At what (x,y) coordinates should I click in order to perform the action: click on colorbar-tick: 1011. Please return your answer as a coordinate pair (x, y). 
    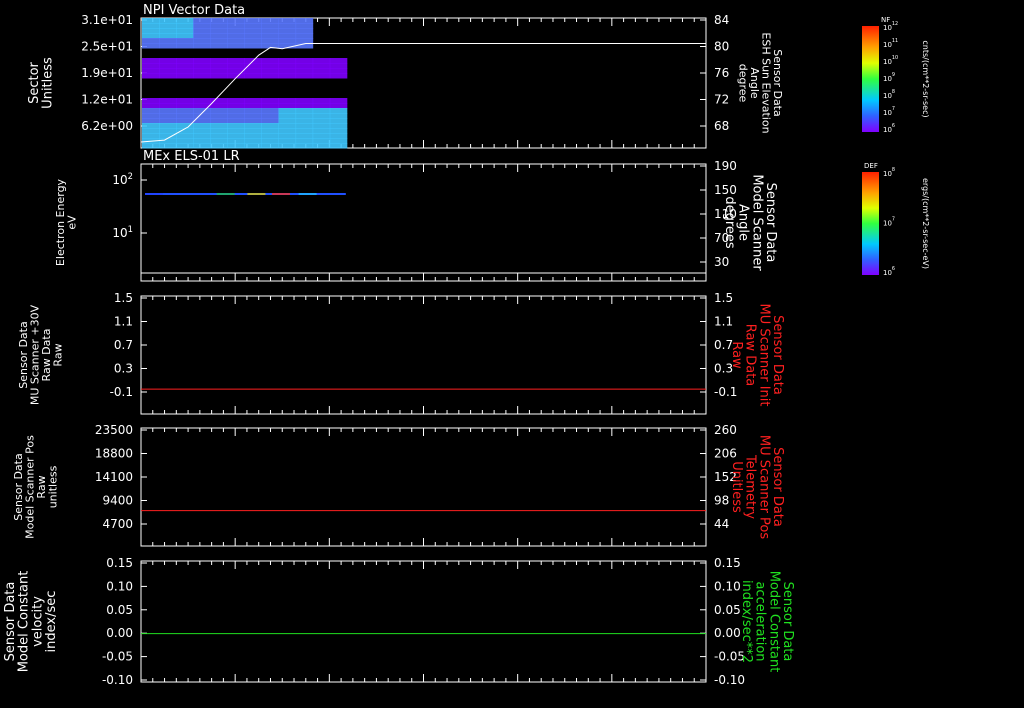
    Looking at the image, I should click on (890, 43).